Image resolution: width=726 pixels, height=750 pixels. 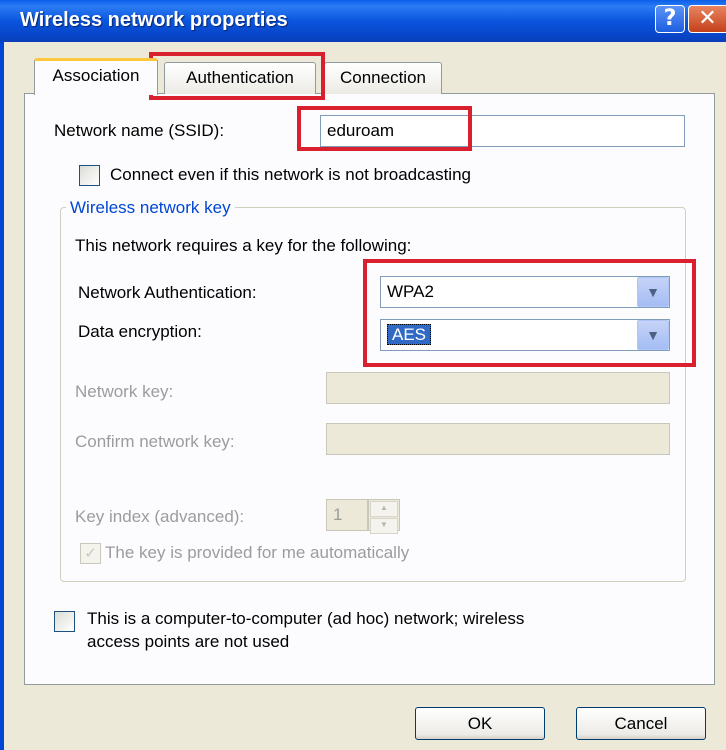 I want to click on auto-key-checkbox: ✓, so click(x=90, y=553).